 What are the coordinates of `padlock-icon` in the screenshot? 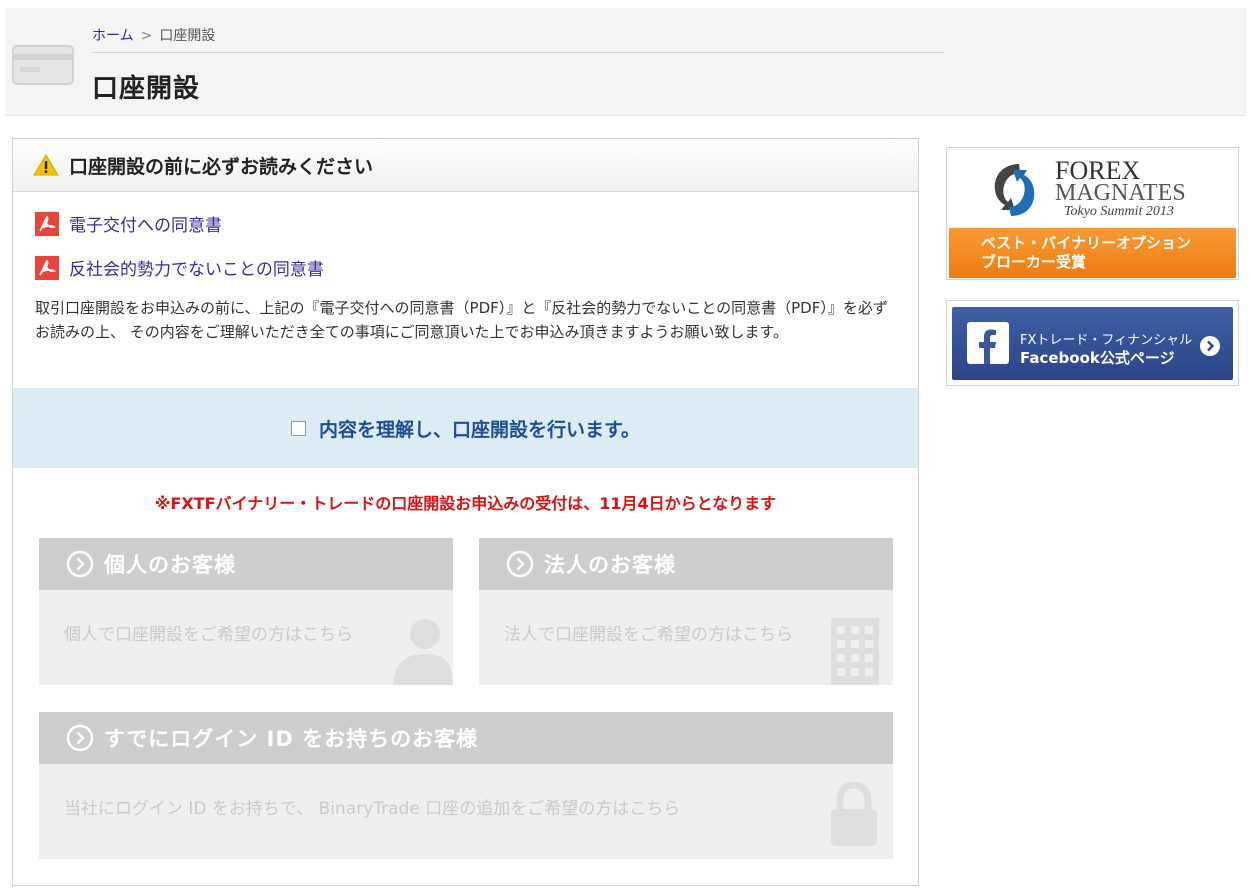 It's located at (854, 814).